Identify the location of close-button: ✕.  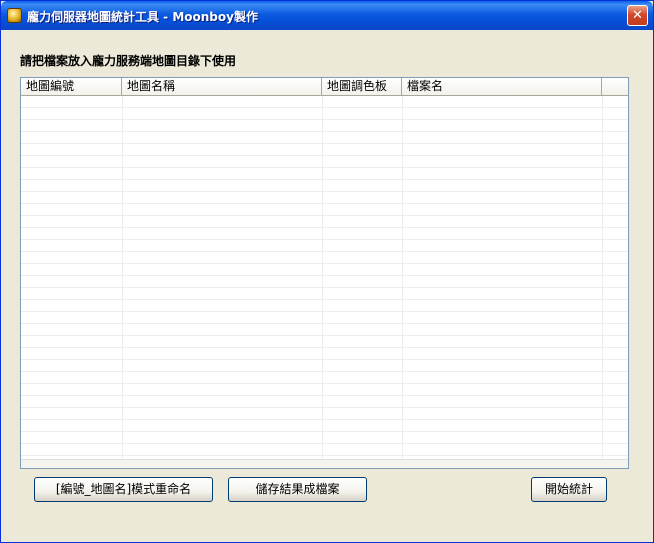
(637, 15).